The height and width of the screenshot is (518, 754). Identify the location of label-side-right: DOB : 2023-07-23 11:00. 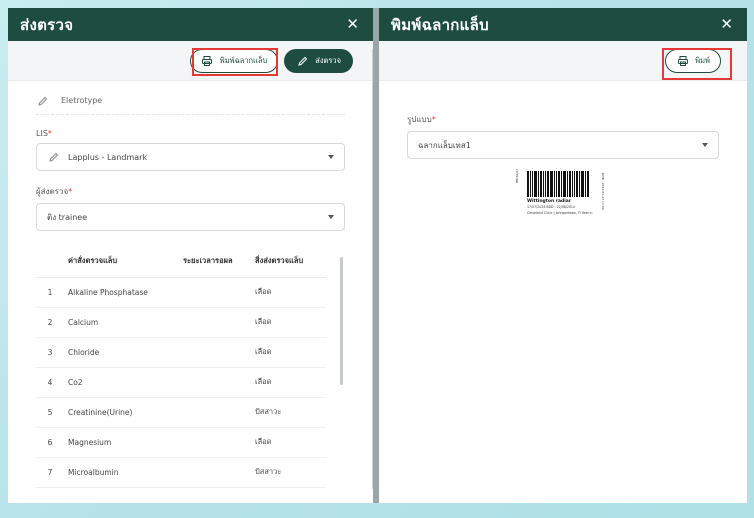
(603, 191).